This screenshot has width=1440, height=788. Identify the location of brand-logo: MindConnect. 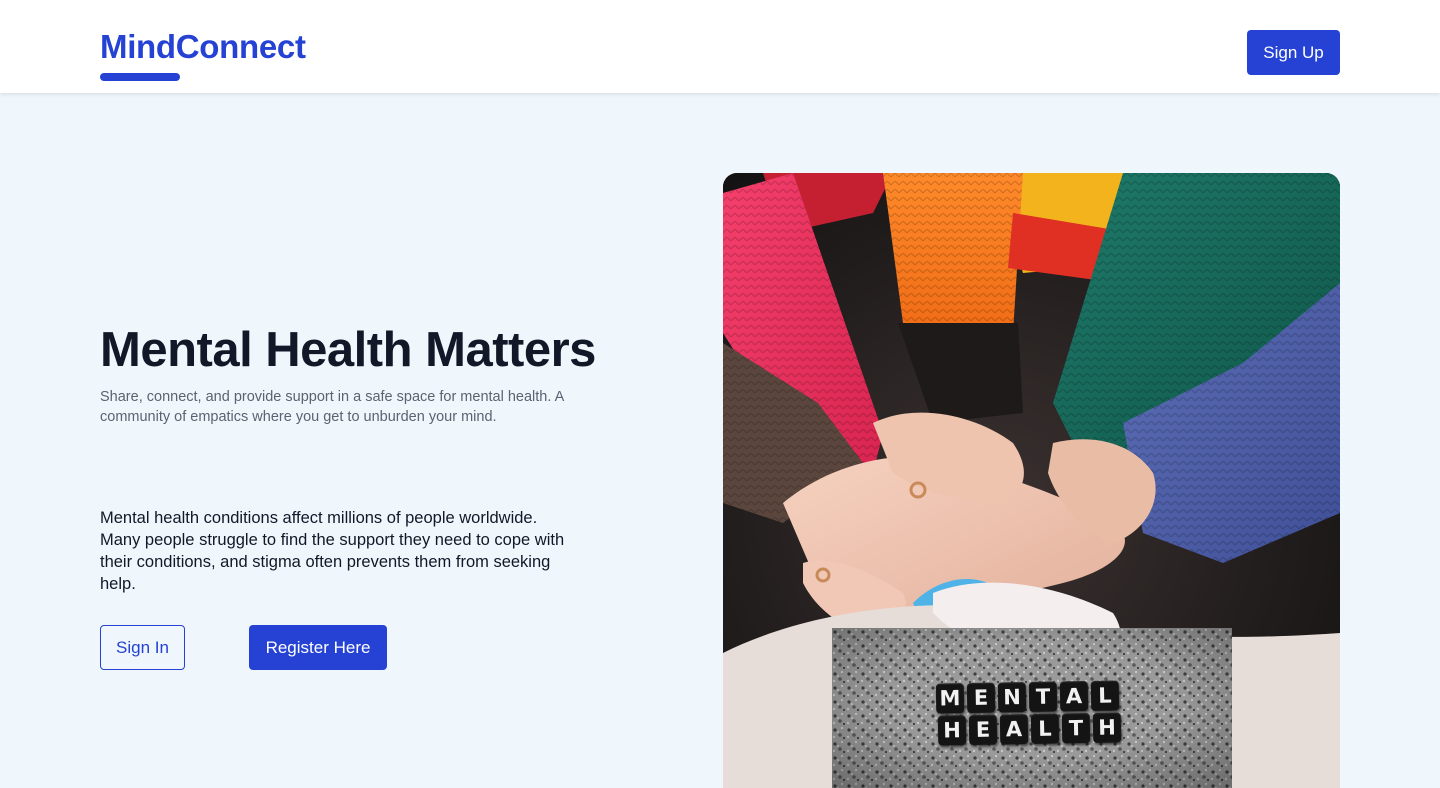
(203, 47).